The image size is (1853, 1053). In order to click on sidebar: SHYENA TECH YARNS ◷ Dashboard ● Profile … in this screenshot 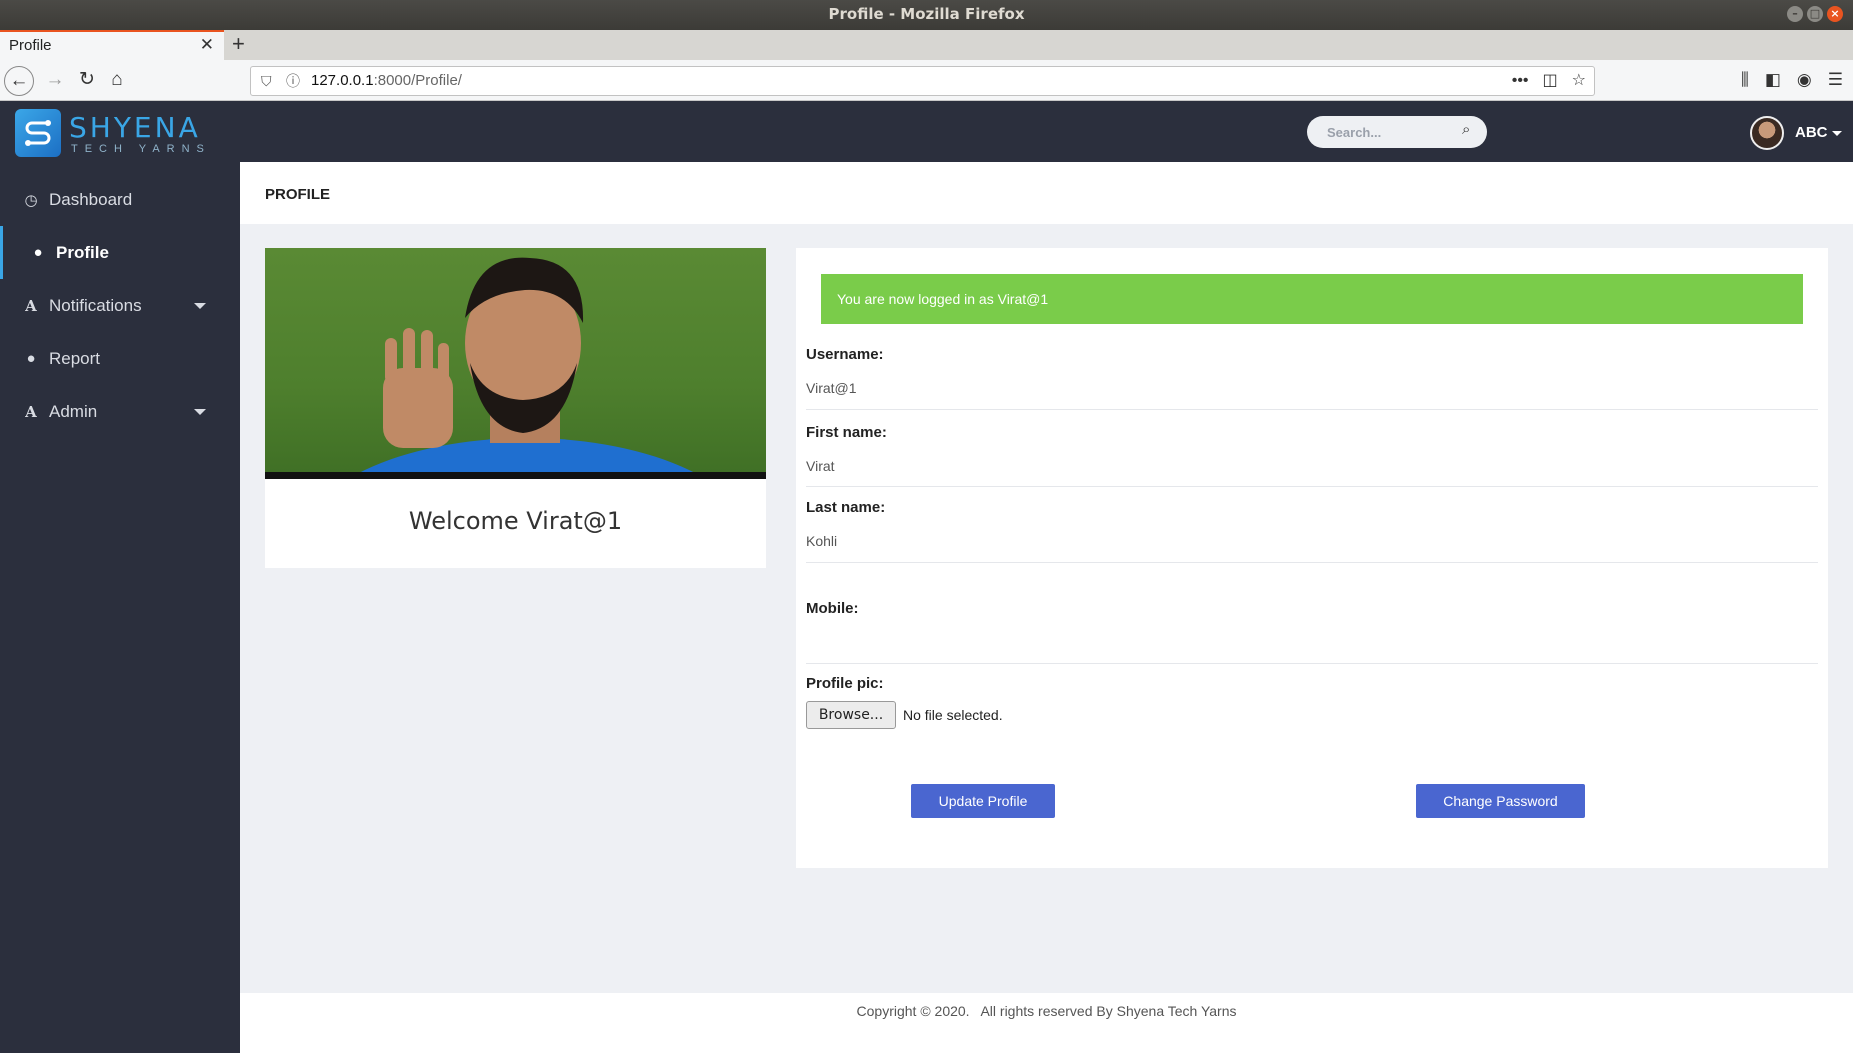, I will do `click(120, 577)`.